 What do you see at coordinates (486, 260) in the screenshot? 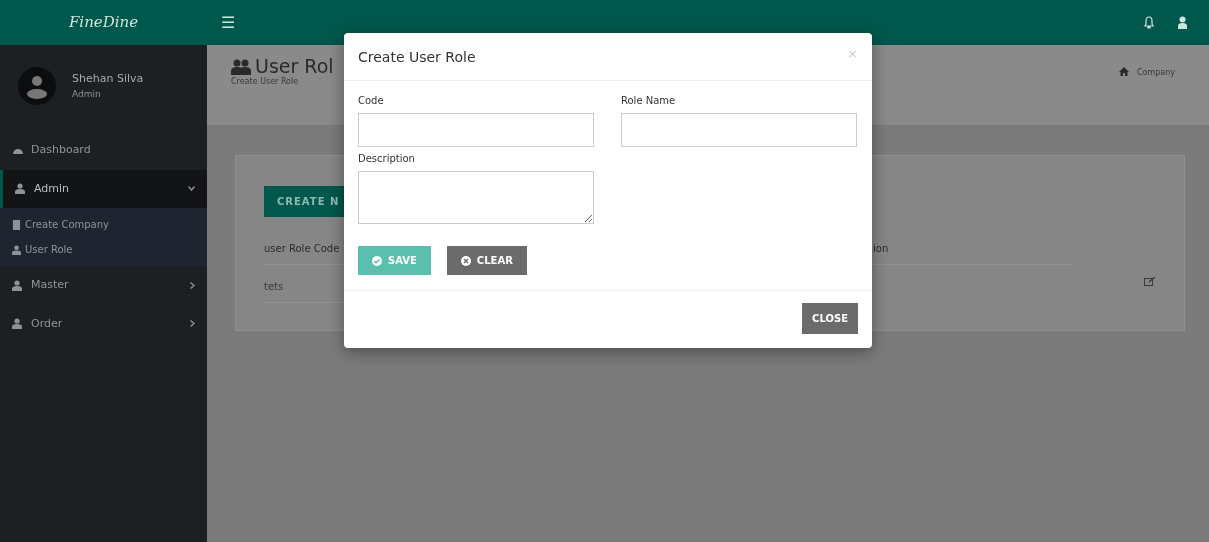
I see `clear-button: CLEAR` at bounding box center [486, 260].